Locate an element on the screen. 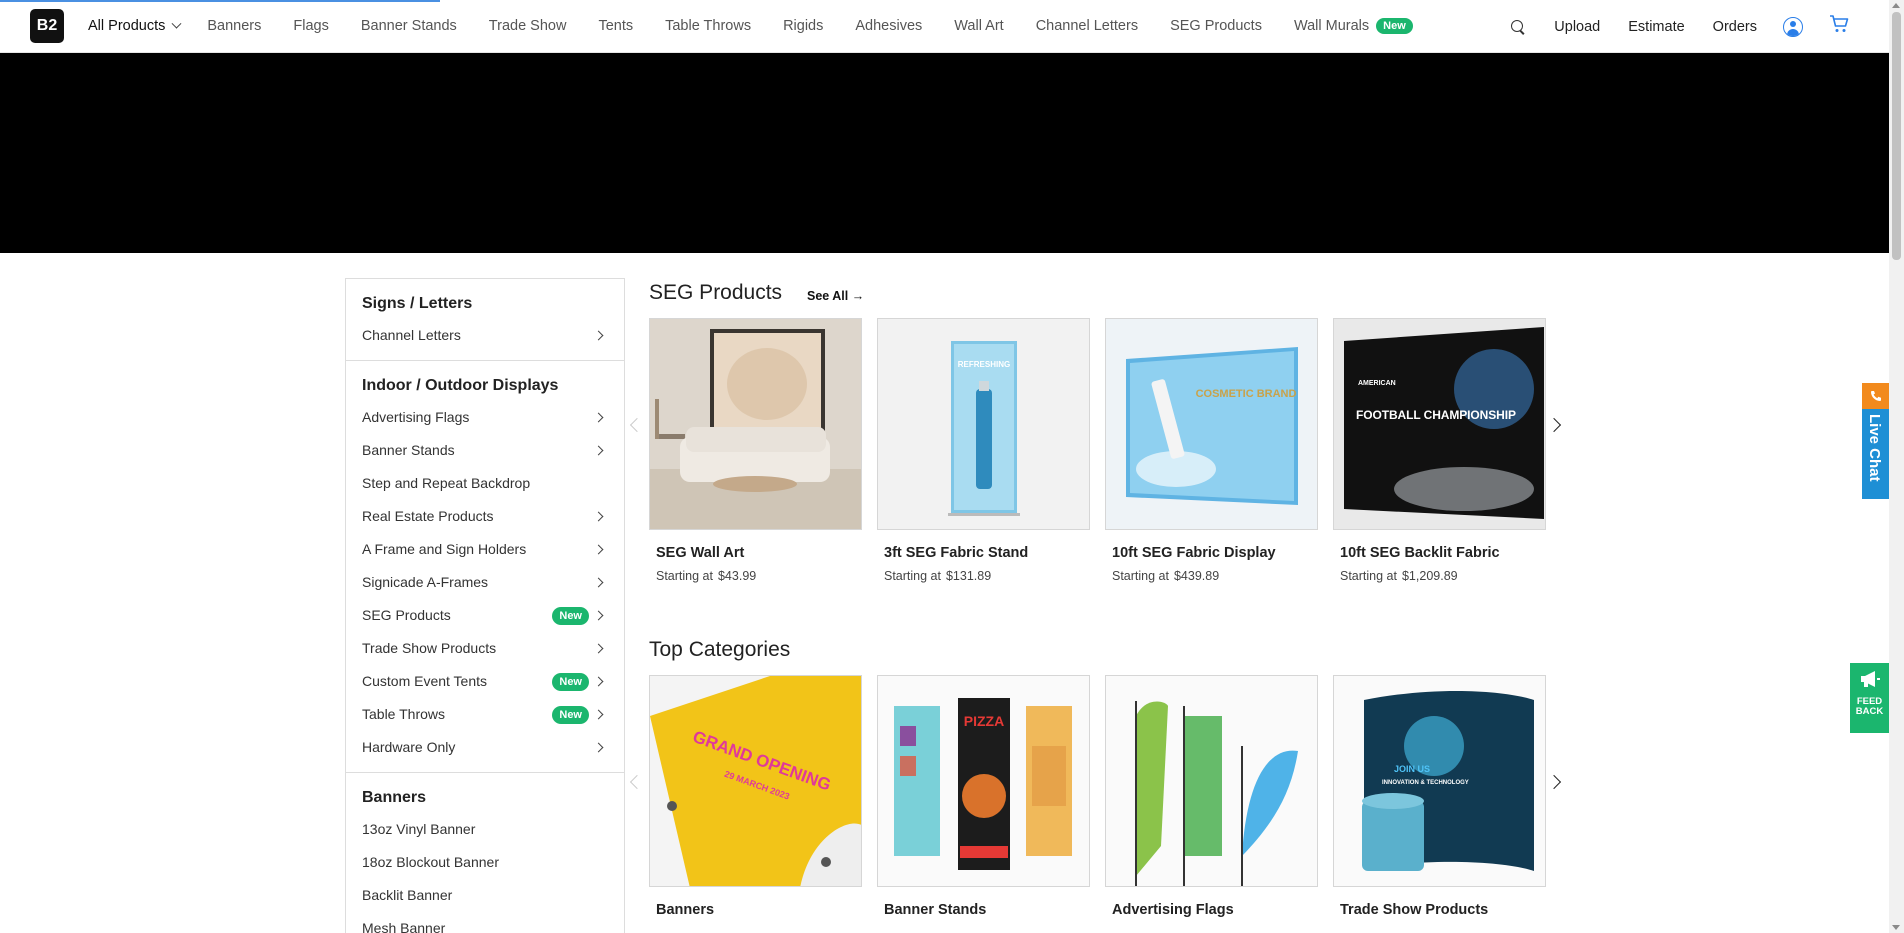 The height and width of the screenshot is (933, 1904). sidebar-item-13oz-vinyl: 13oz Vinyl Banner is located at coordinates (485, 829).